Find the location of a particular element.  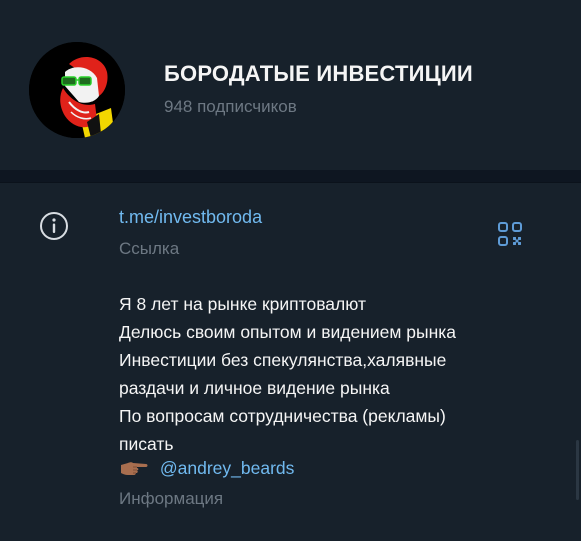

mention-link: @andrey_beards is located at coordinates (227, 468).